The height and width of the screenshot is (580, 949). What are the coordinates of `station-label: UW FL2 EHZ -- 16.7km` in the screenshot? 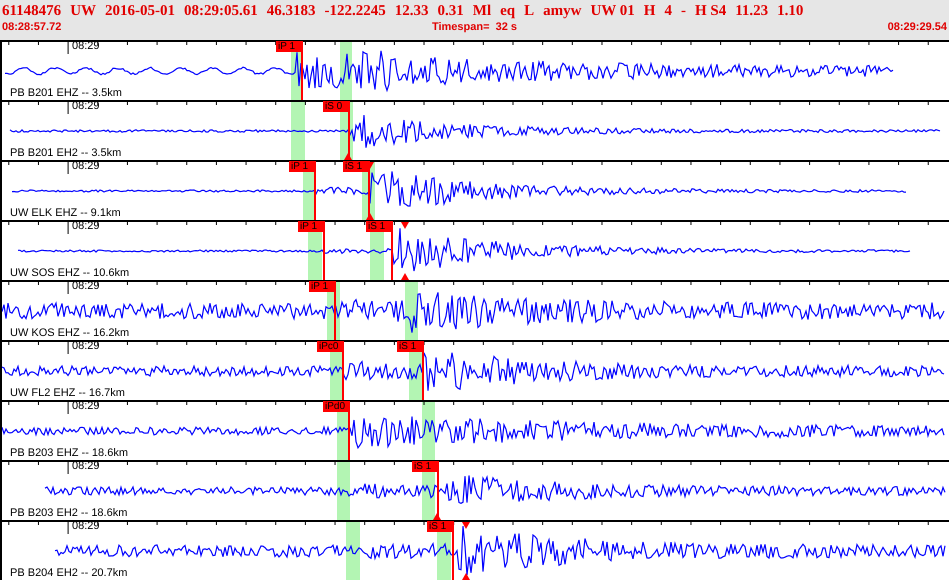 It's located at (67, 393).